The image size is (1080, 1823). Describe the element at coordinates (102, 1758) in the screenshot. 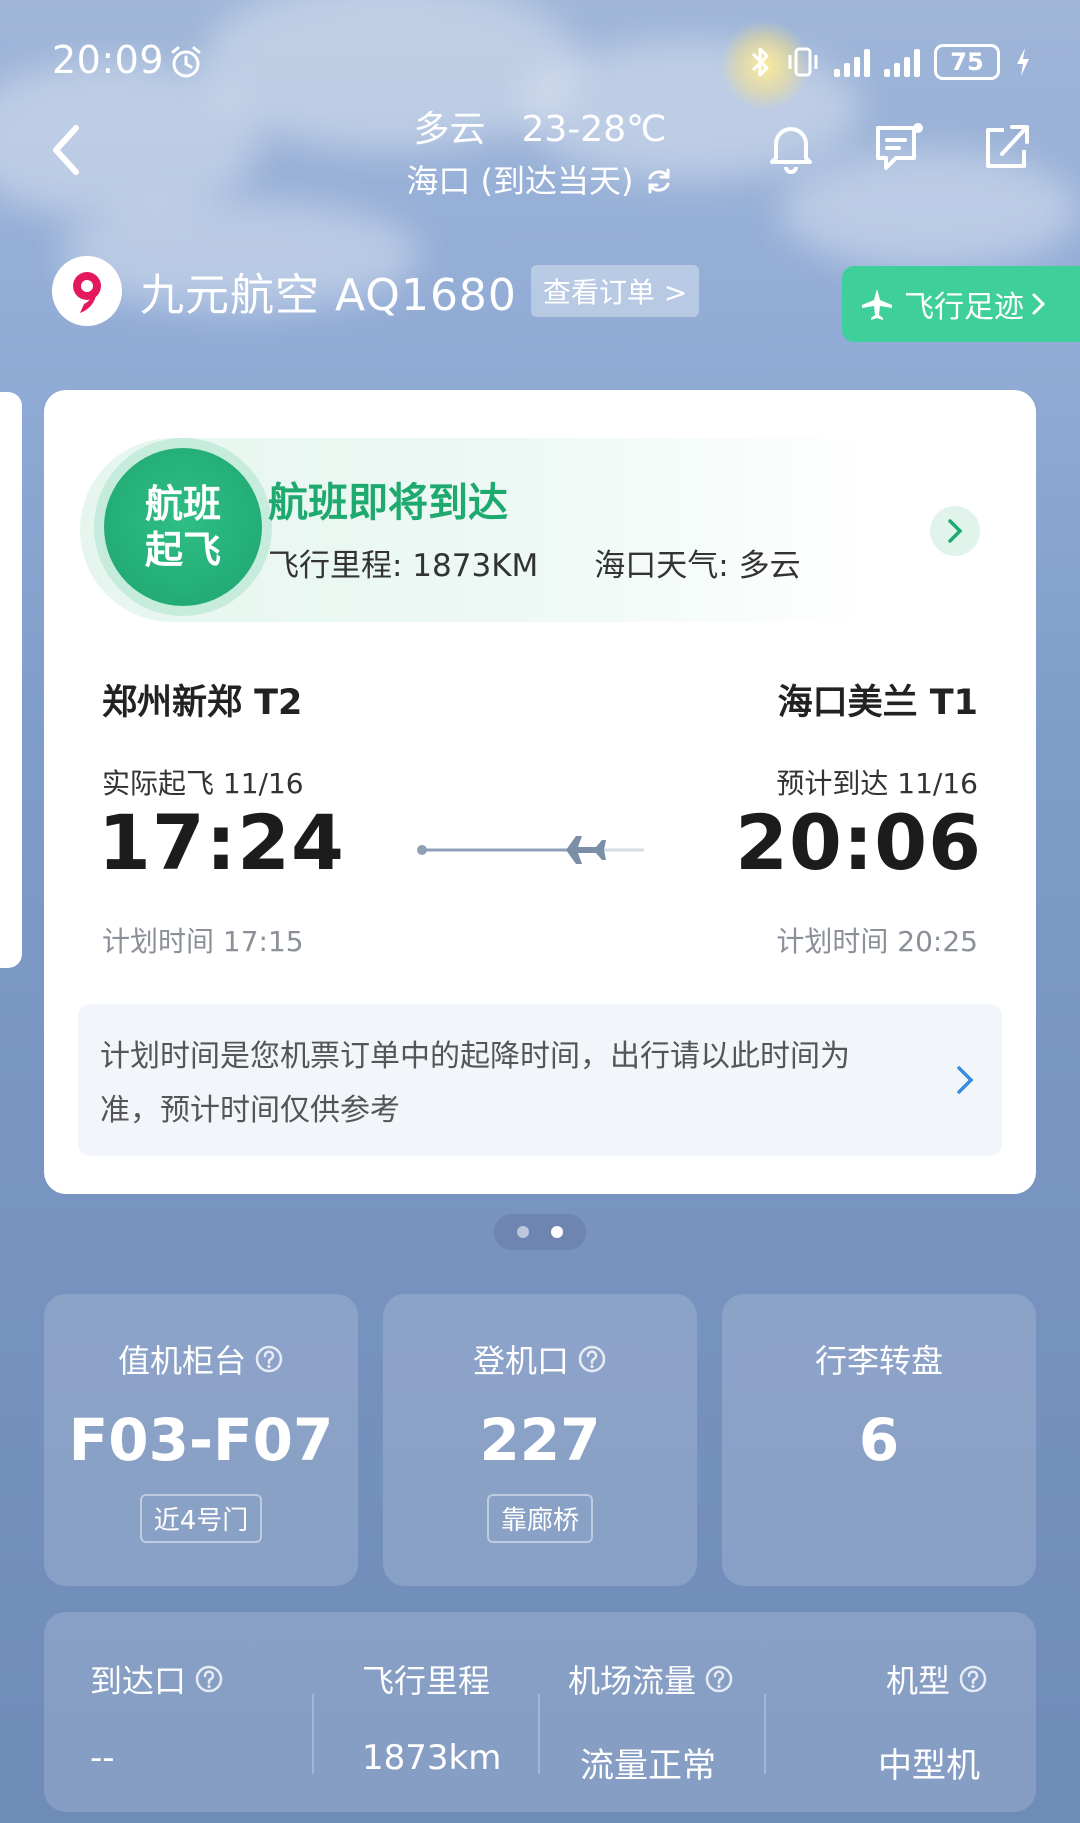

I see `info-value: --` at that location.